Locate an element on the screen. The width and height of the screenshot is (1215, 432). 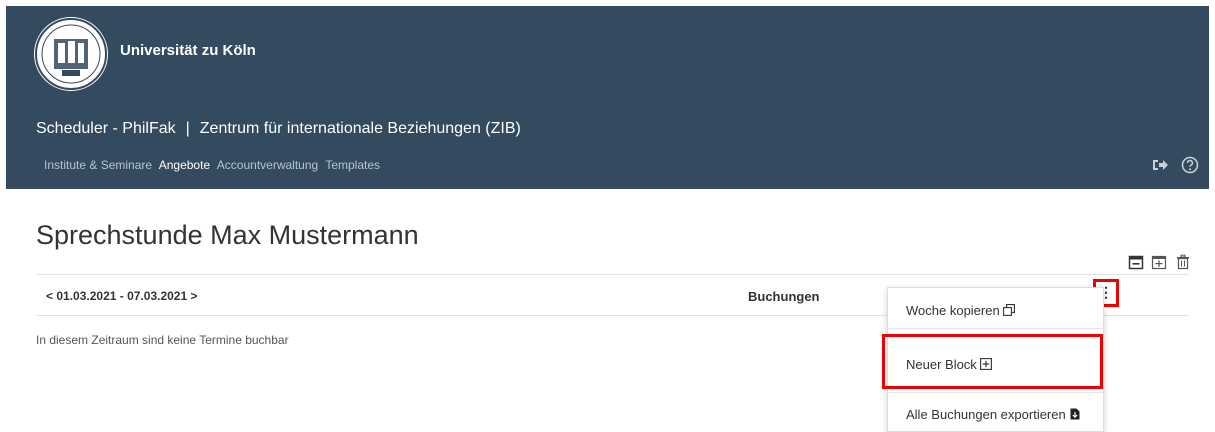
trash-icon is located at coordinates (1183, 262).